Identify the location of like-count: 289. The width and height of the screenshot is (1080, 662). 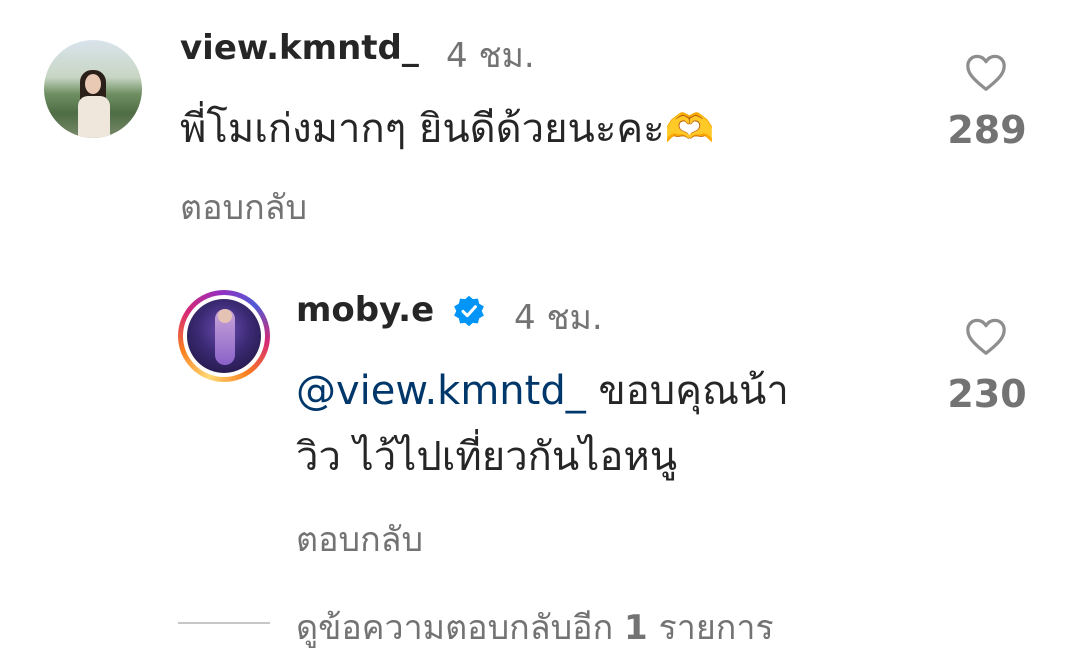
(987, 130).